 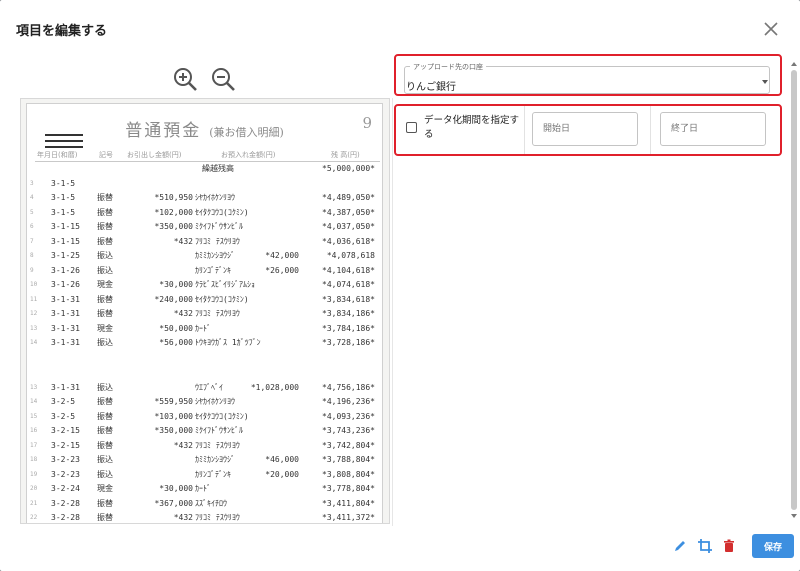 I want to click on row-number: 21, so click(x=34, y=503).